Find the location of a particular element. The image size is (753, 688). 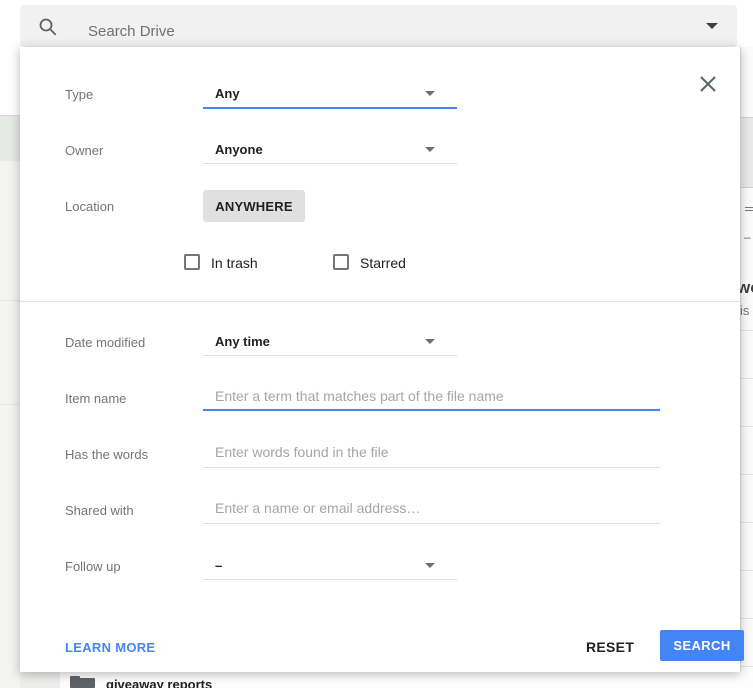

background-folder-name: giveaway reports is located at coordinates (159, 682).